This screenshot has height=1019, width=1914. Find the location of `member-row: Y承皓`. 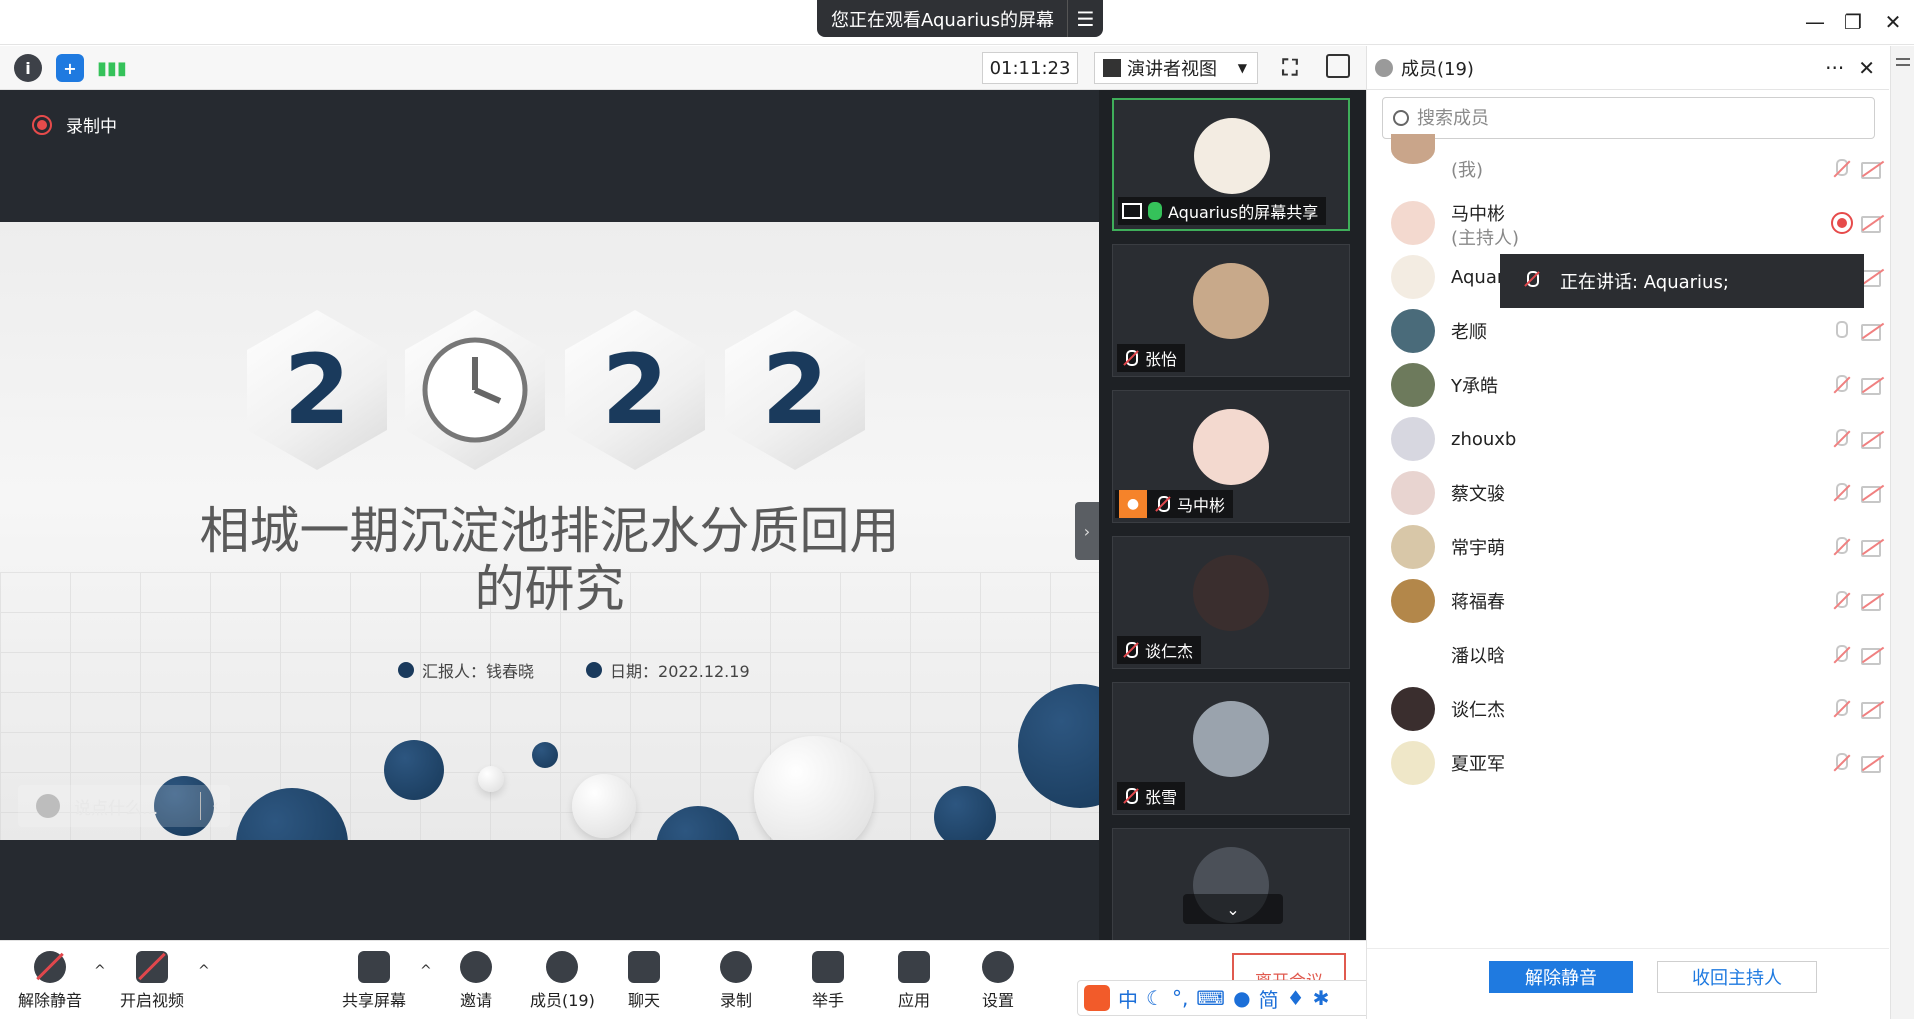

member-row: Y承皓 is located at coordinates (1628, 385).